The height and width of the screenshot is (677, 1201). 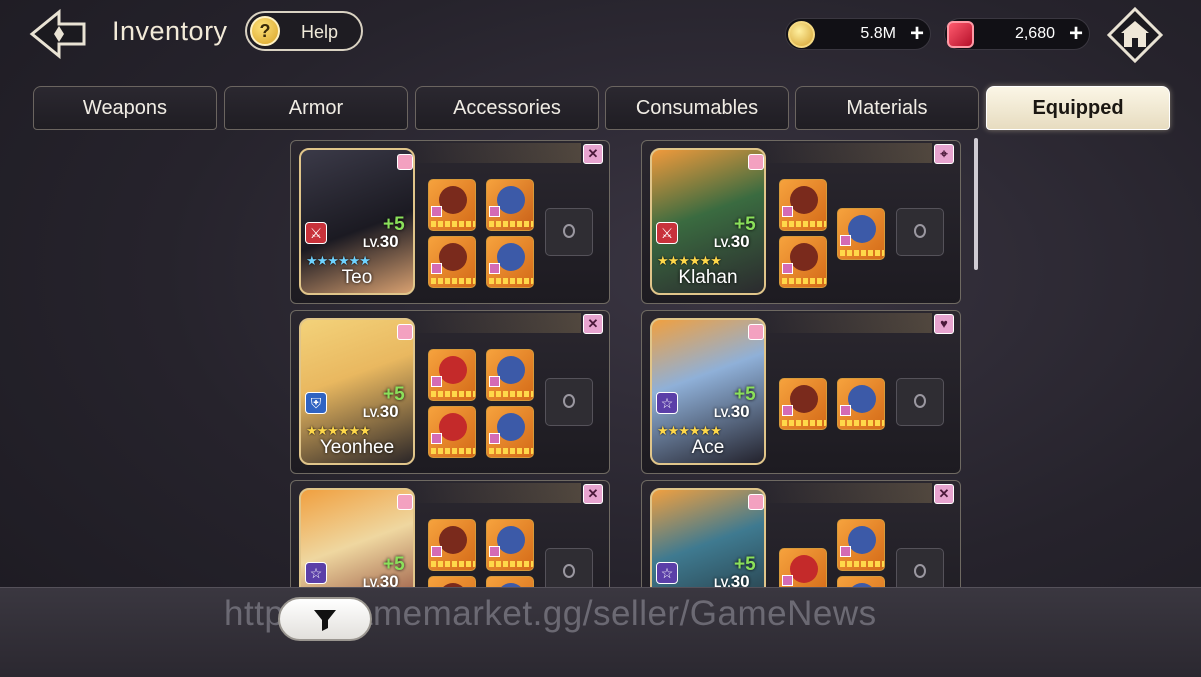 I want to click on hero-card-ace: ☆ +5 LV.30 ★★★★★★ Ace ♥, so click(x=801, y=392).